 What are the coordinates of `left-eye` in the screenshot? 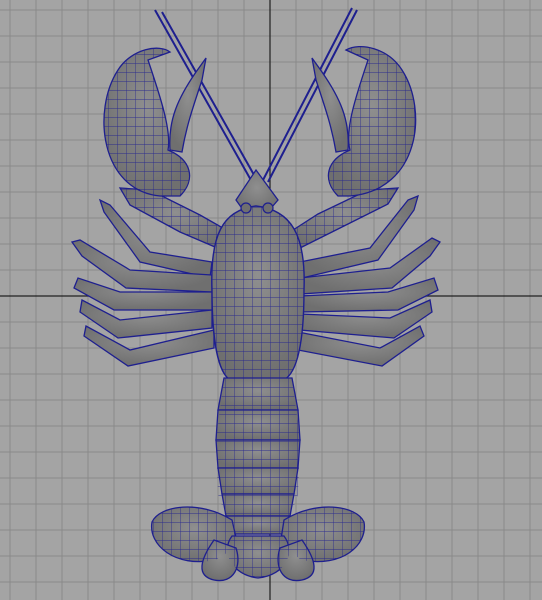 It's located at (246, 208).